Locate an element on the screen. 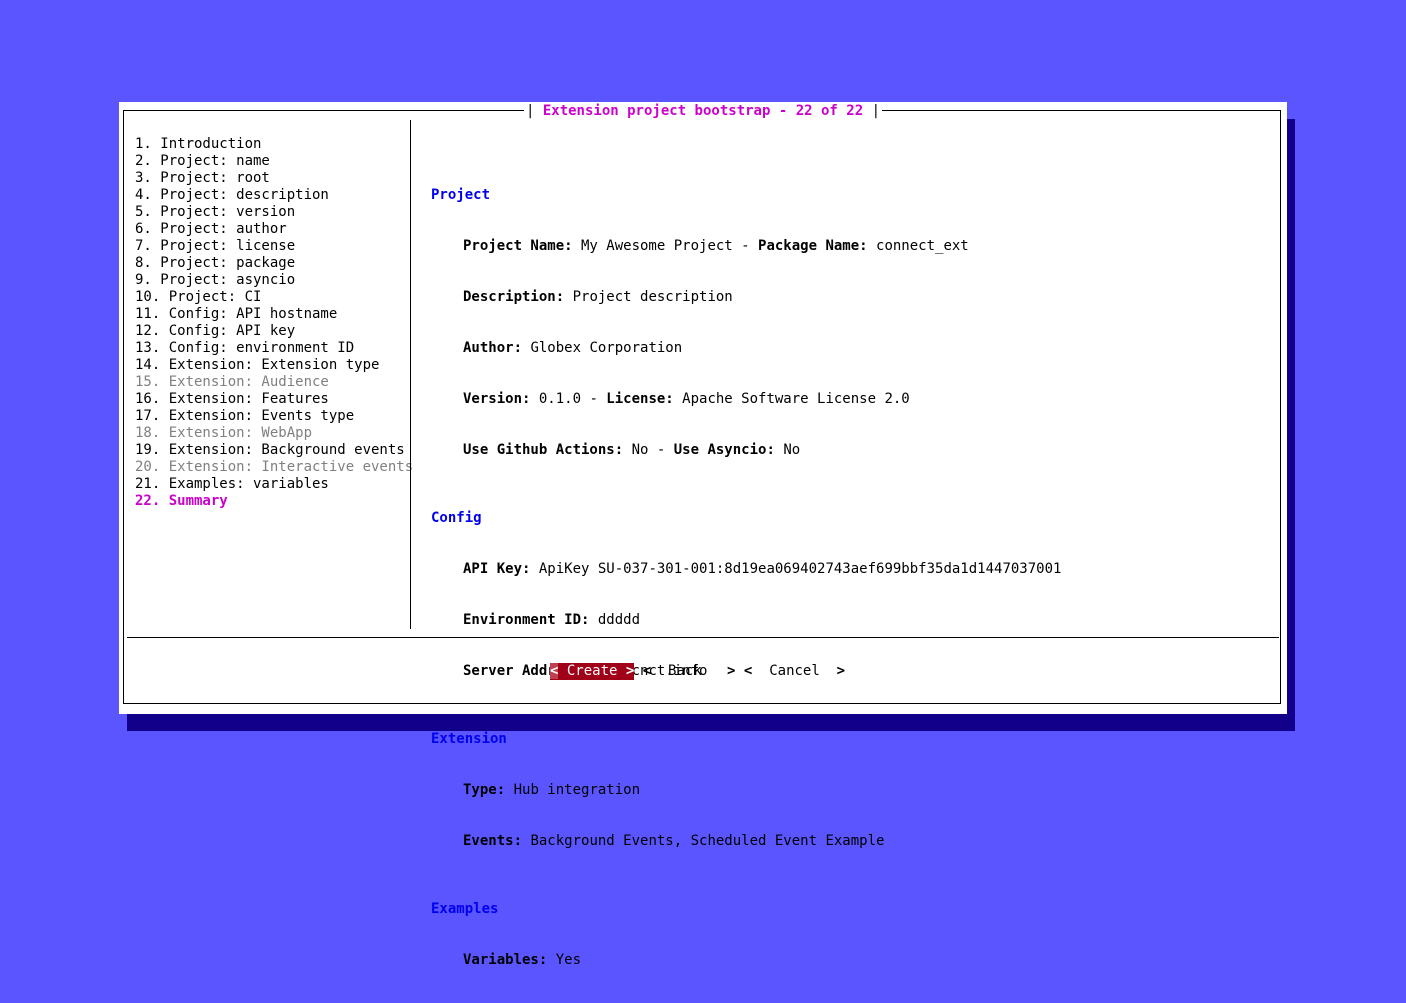 Image resolution: width=1406 pixels, height=1003 pixels. title-text: Extension project bootstrap - 22 of 22 is located at coordinates (703, 111).